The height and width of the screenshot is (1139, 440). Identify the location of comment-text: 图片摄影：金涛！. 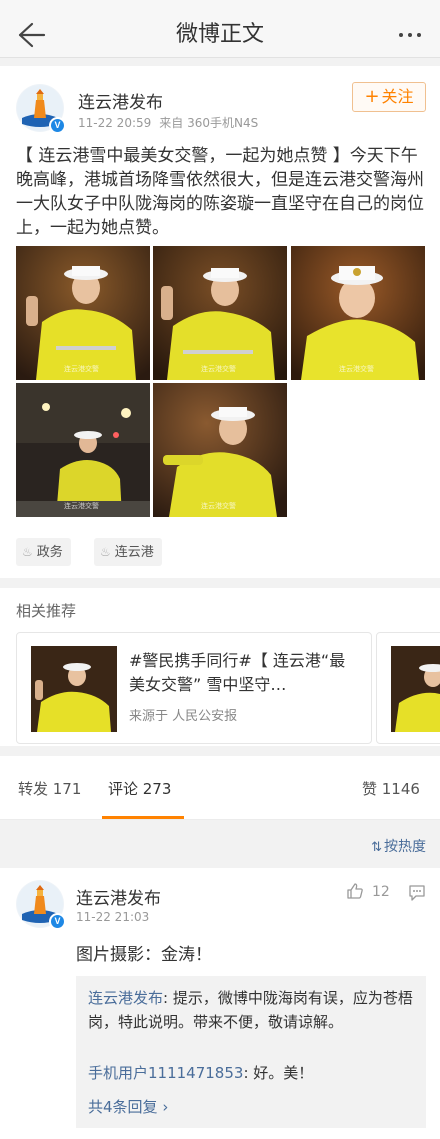
(144, 955).